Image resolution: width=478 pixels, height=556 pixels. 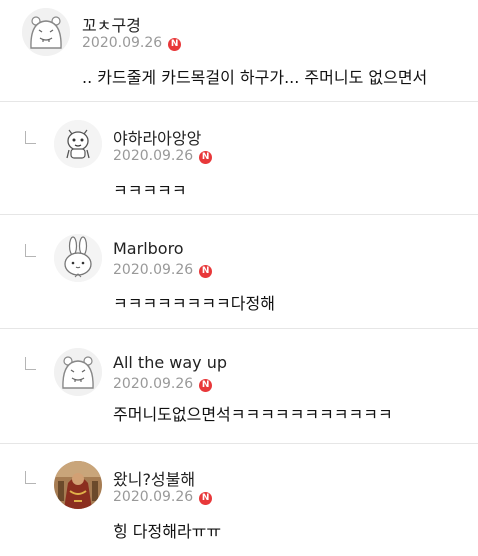 I want to click on comment-nickname: 왔니?성불해, so click(x=154, y=478).